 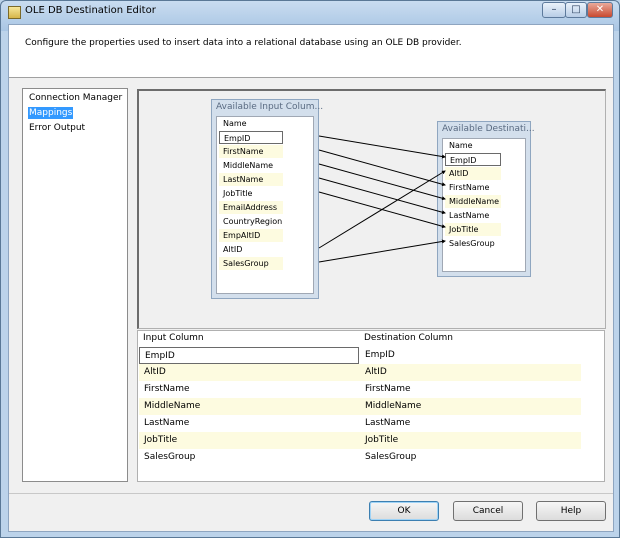 I want to click on nav-item-mappings: Mappings, so click(x=51, y=113).